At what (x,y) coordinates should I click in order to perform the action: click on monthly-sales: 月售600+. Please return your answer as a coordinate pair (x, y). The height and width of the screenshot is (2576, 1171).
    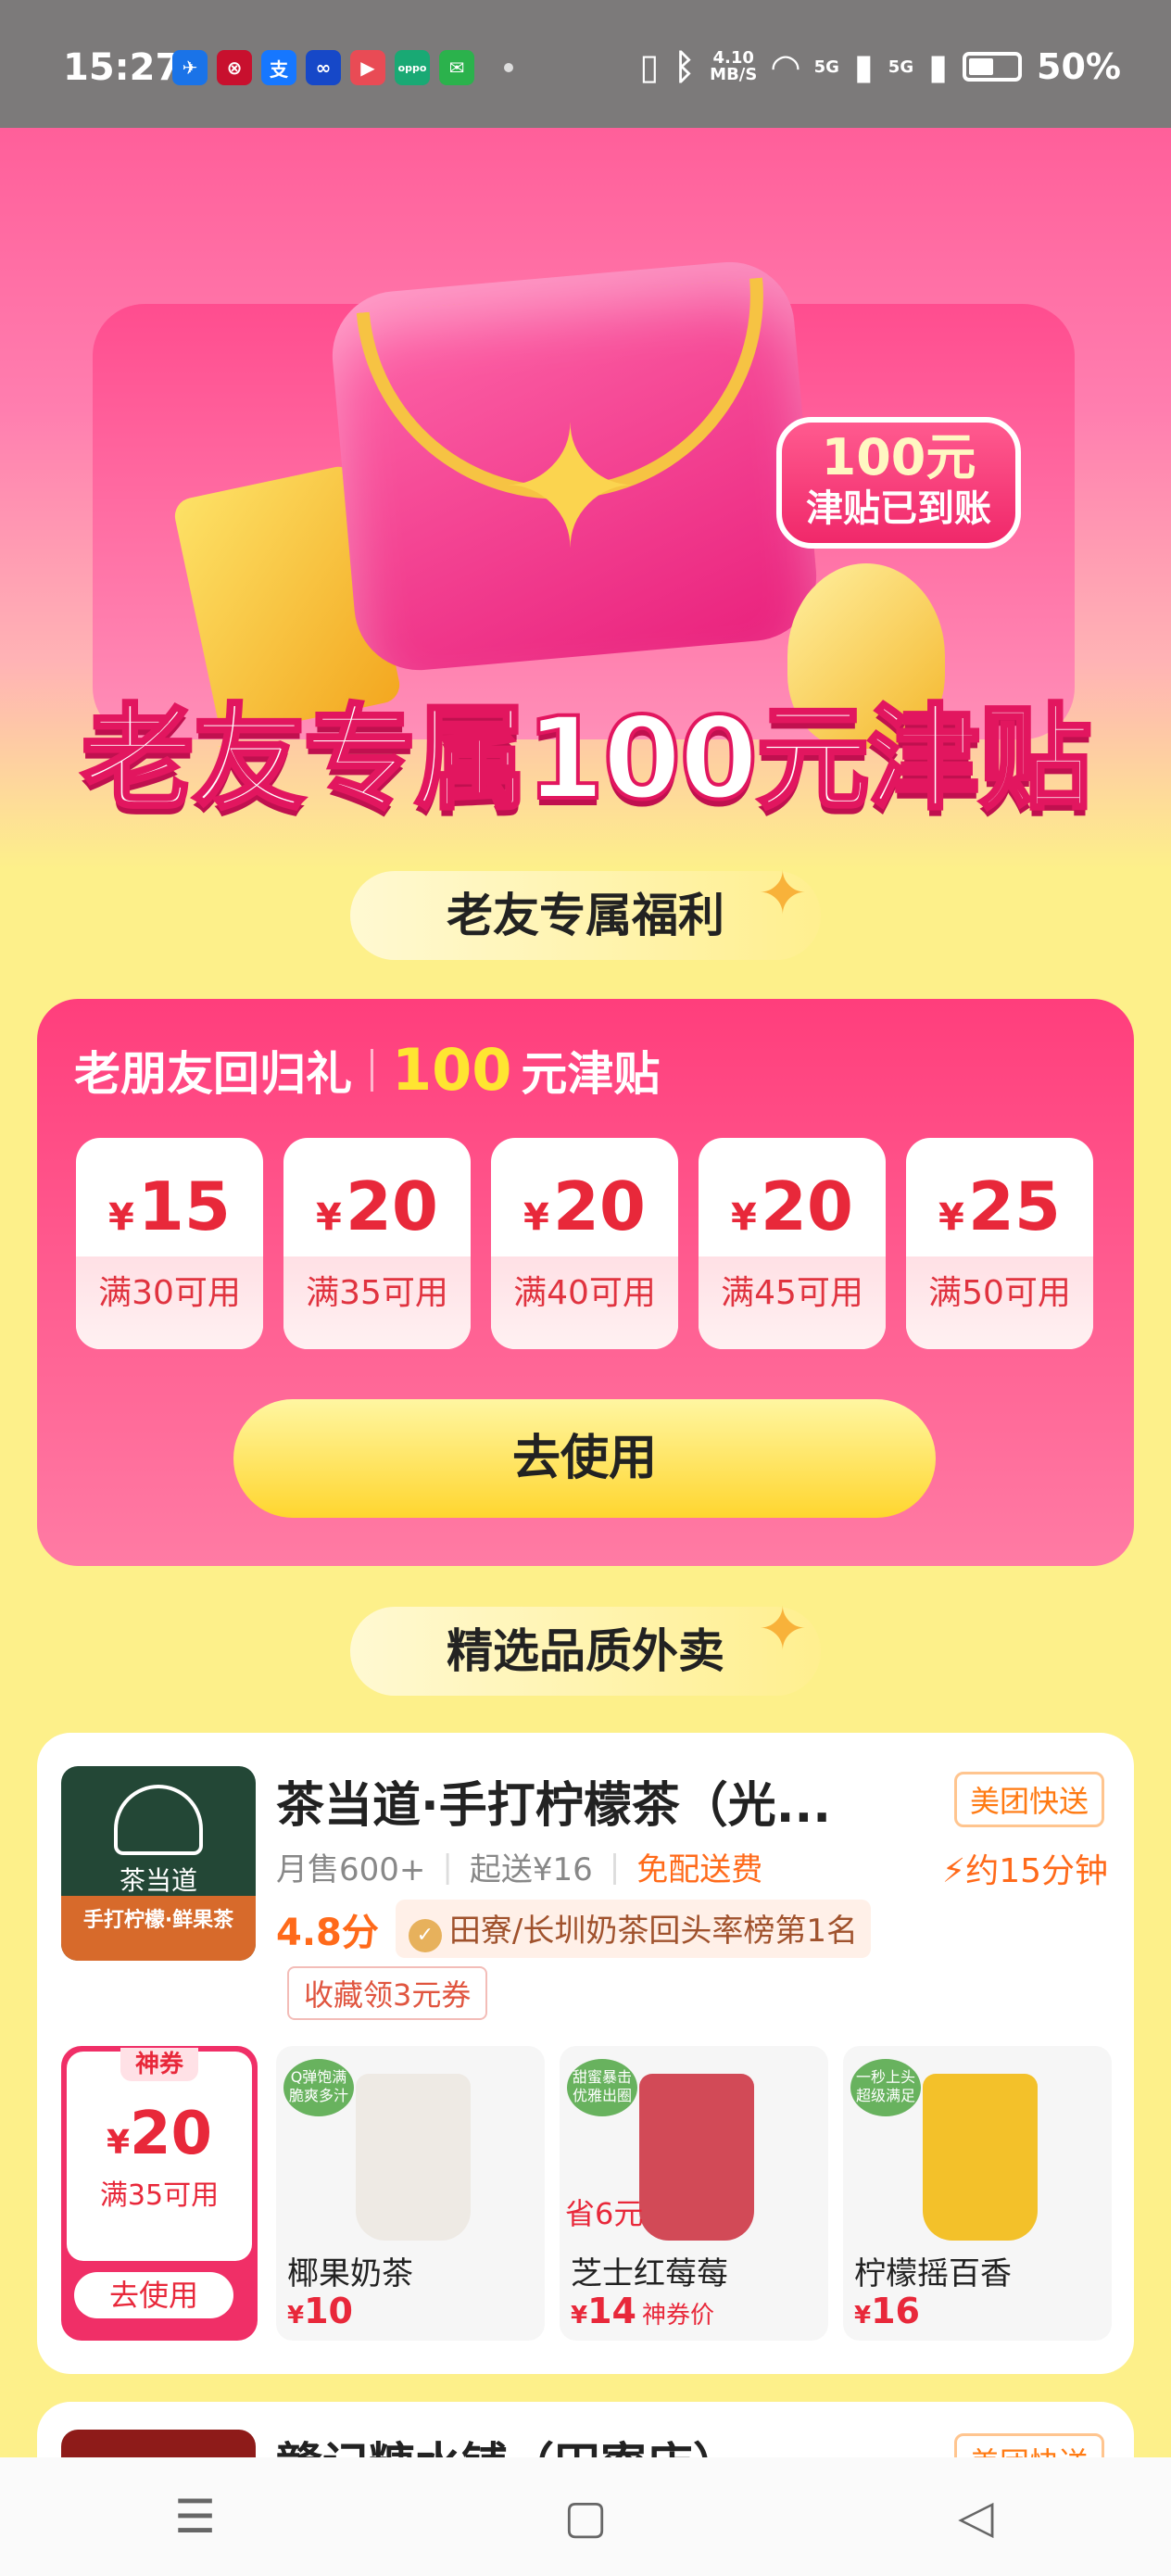
    Looking at the image, I should click on (351, 1869).